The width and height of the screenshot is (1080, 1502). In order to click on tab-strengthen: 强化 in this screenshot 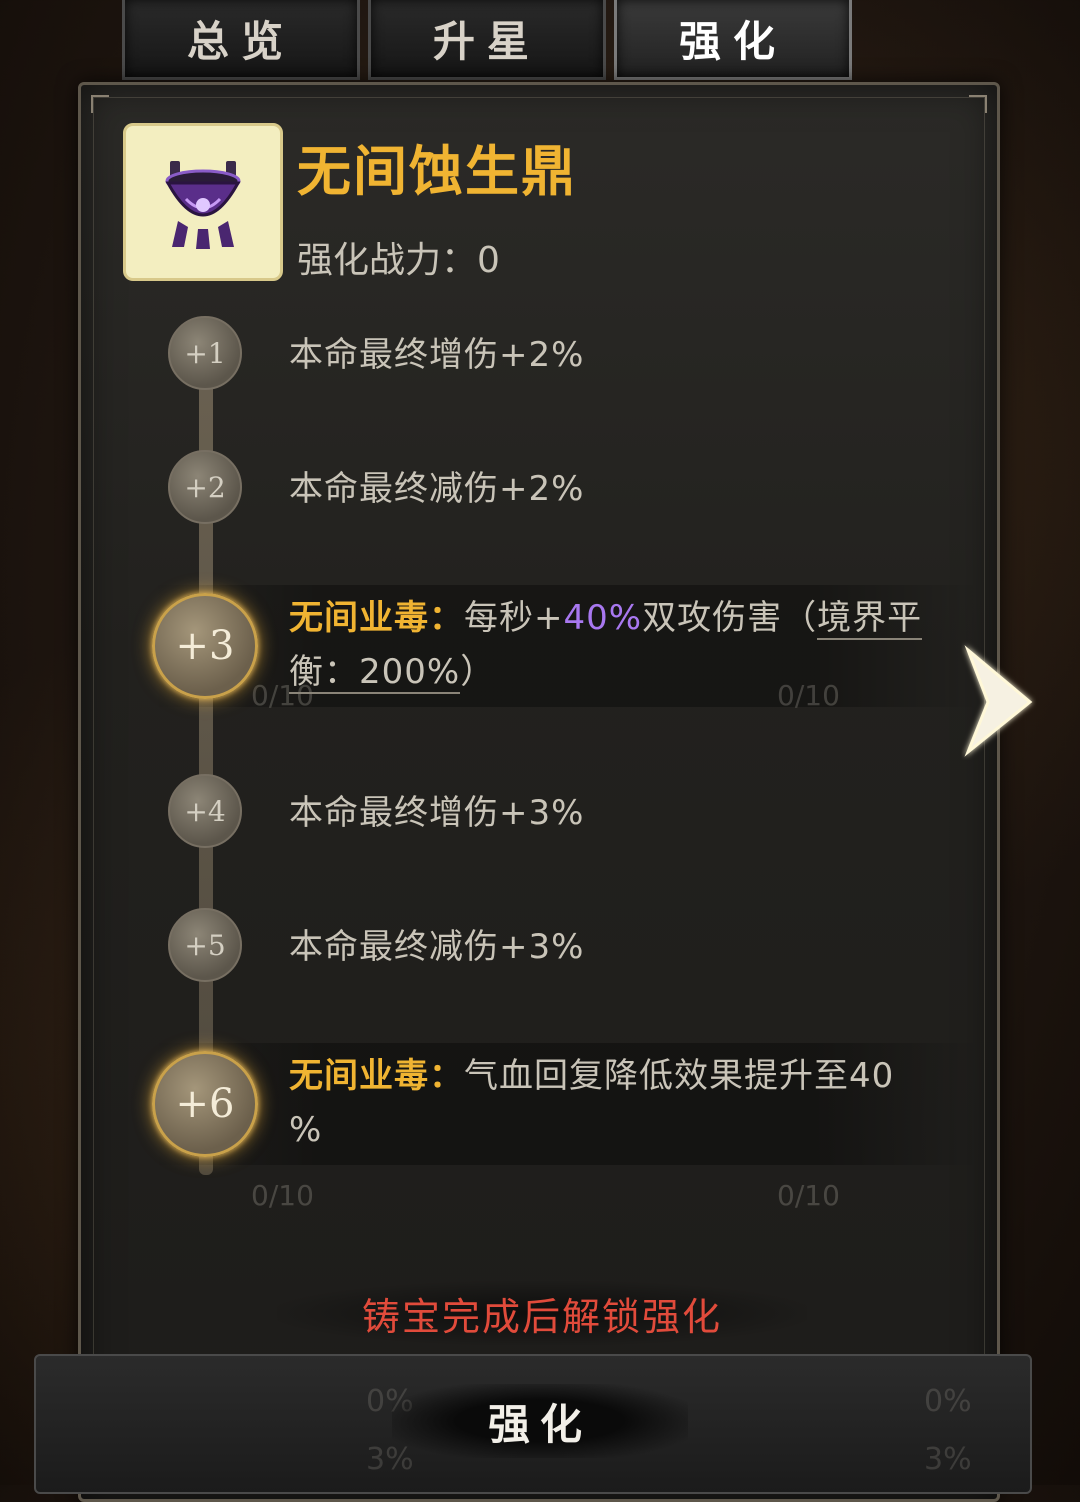, I will do `click(733, 40)`.